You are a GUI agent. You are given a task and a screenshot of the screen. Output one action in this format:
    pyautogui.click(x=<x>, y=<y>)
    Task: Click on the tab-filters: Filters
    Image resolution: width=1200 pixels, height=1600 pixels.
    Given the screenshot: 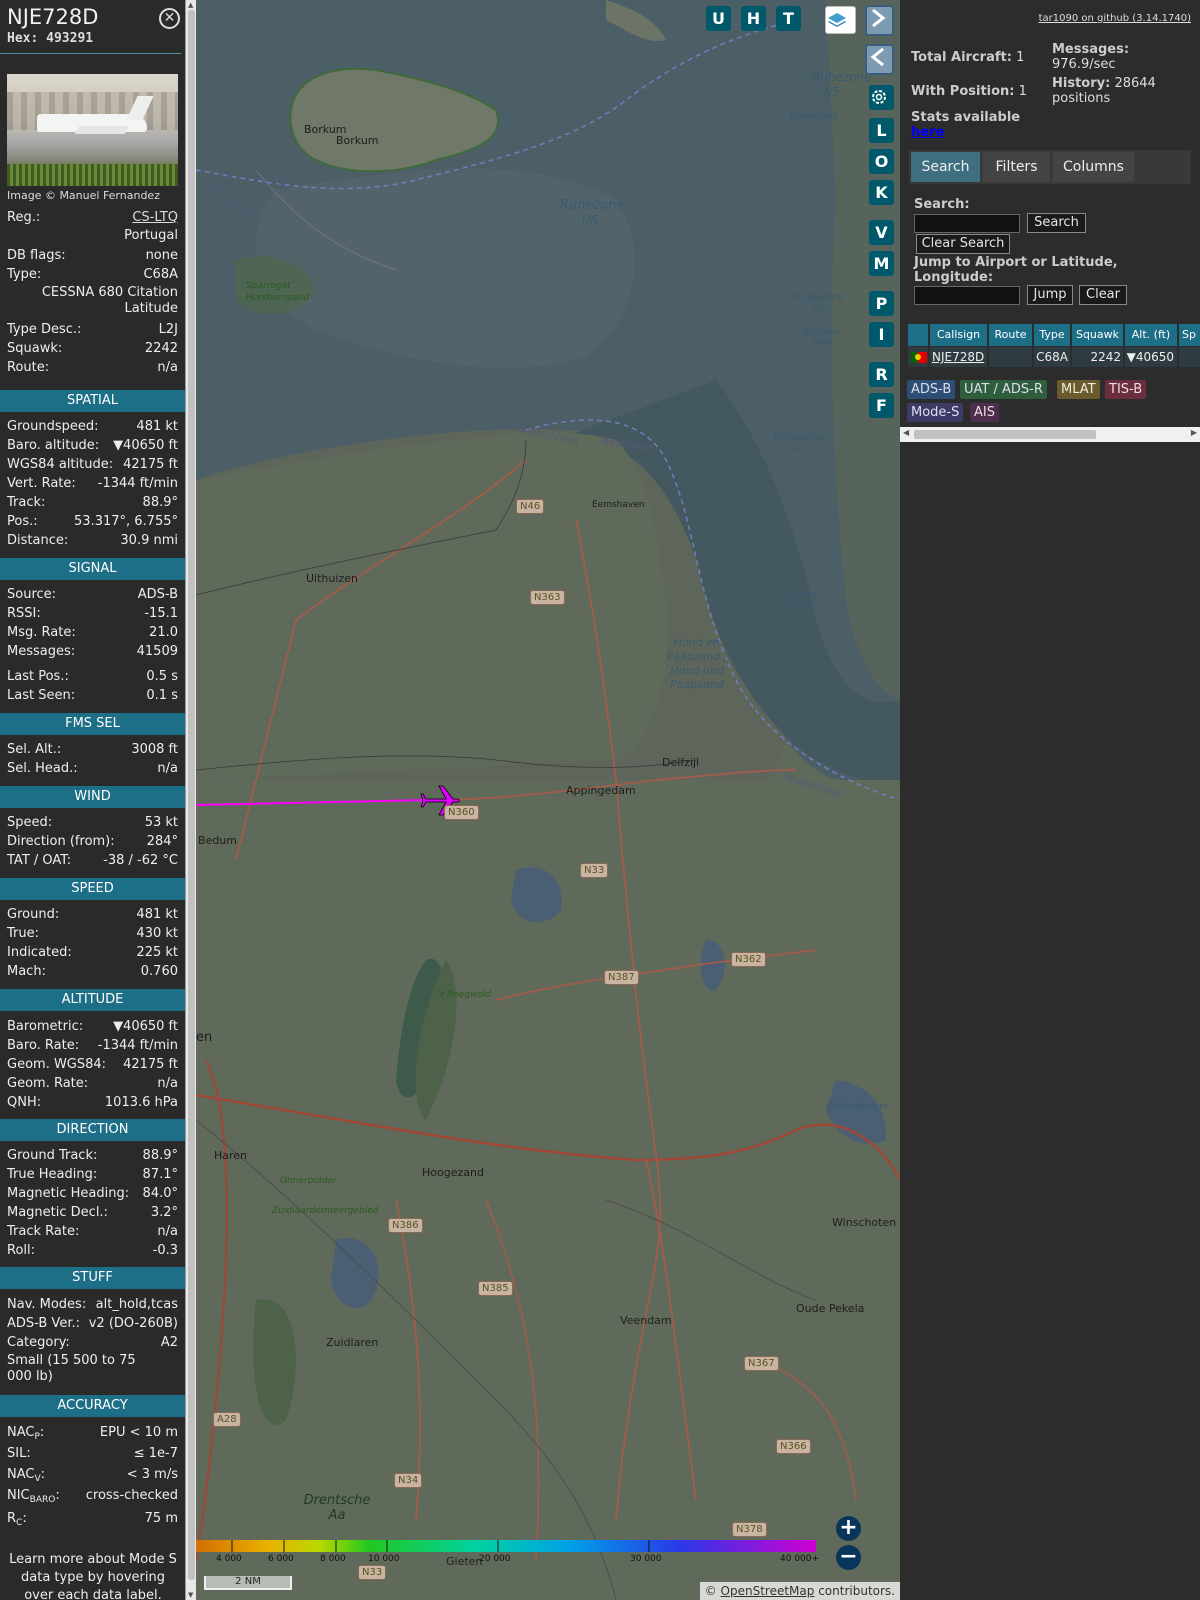 What is the action you would take?
    pyautogui.click(x=1016, y=167)
    